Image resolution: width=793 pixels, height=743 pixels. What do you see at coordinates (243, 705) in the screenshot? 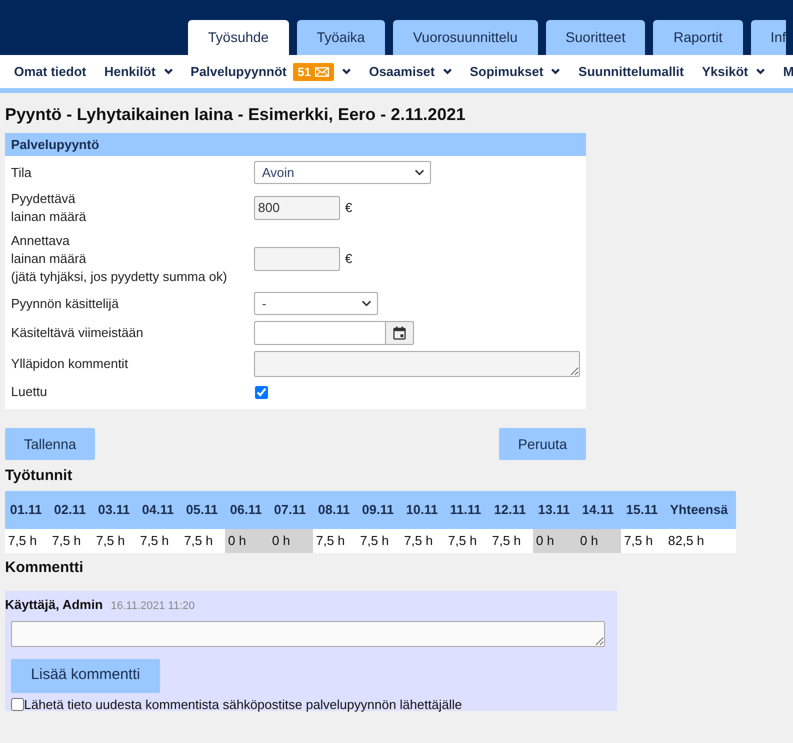
I see `checkbox-label: Lähetä tieto uudesta kommentista sähköpostitse palvelupyynnön lähettäjälle` at bounding box center [243, 705].